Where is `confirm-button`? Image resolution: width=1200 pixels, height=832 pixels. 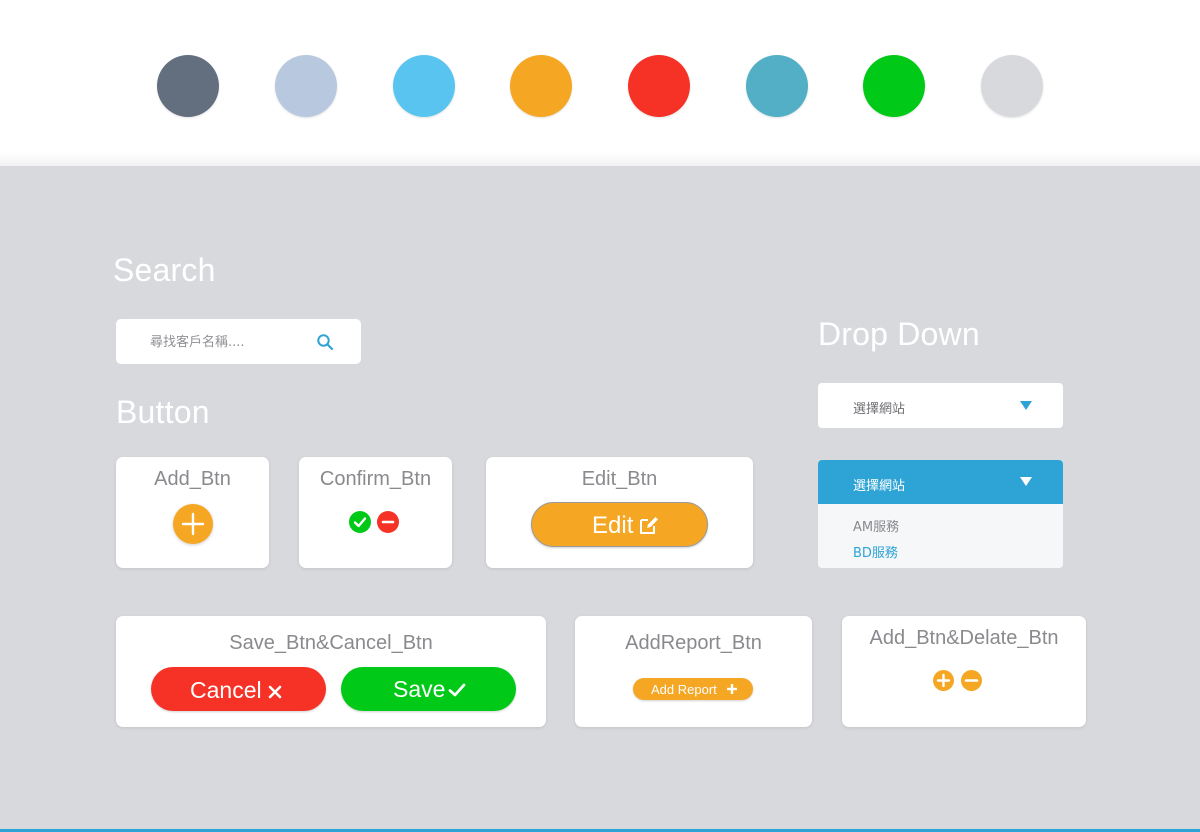 confirm-button is located at coordinates (360, 522).